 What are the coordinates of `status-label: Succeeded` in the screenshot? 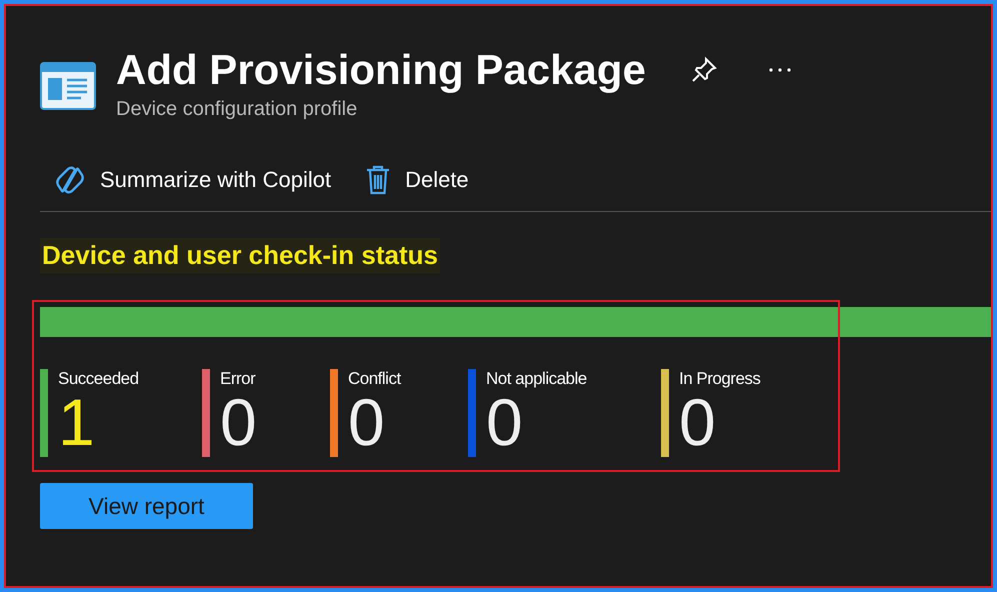 It's located at (98, 379).